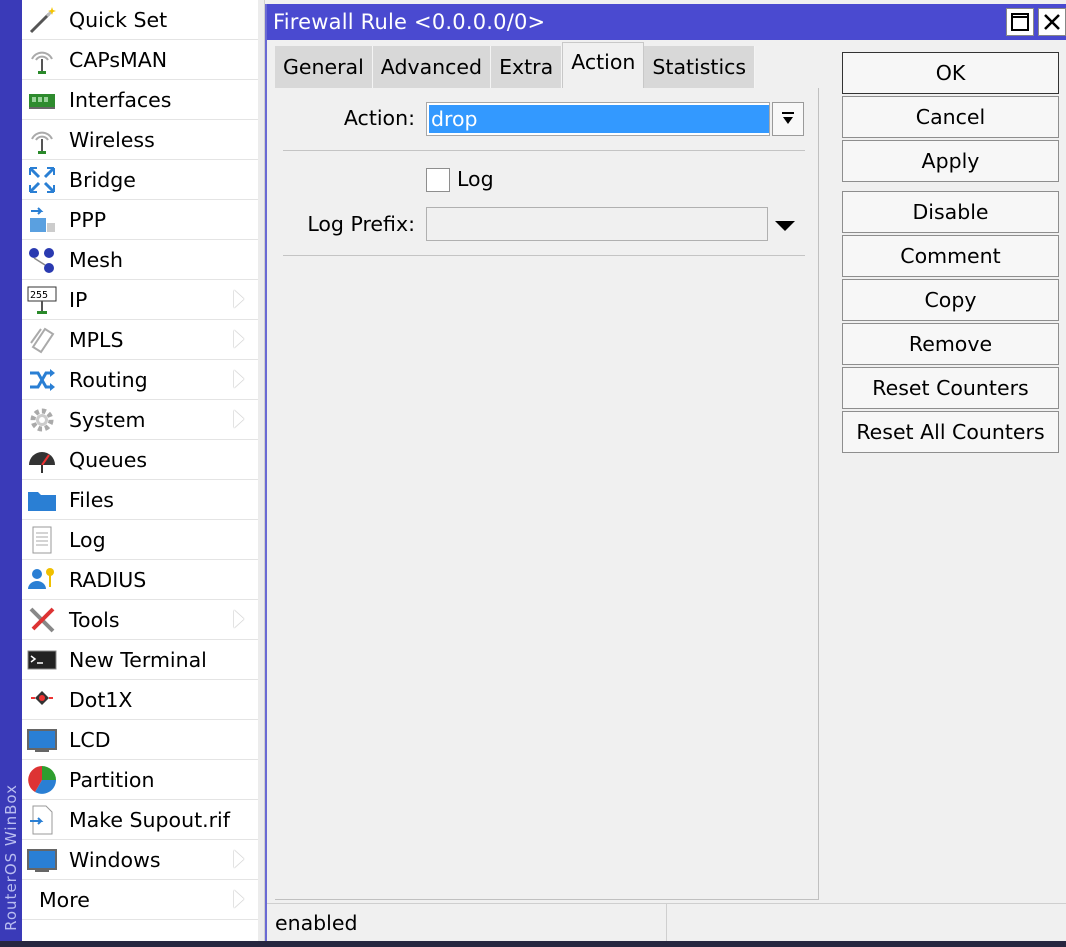  What do you see at coordinates (42, 420) in the screenshot?
I see `gear-icon` at bounding box center [42, 420].